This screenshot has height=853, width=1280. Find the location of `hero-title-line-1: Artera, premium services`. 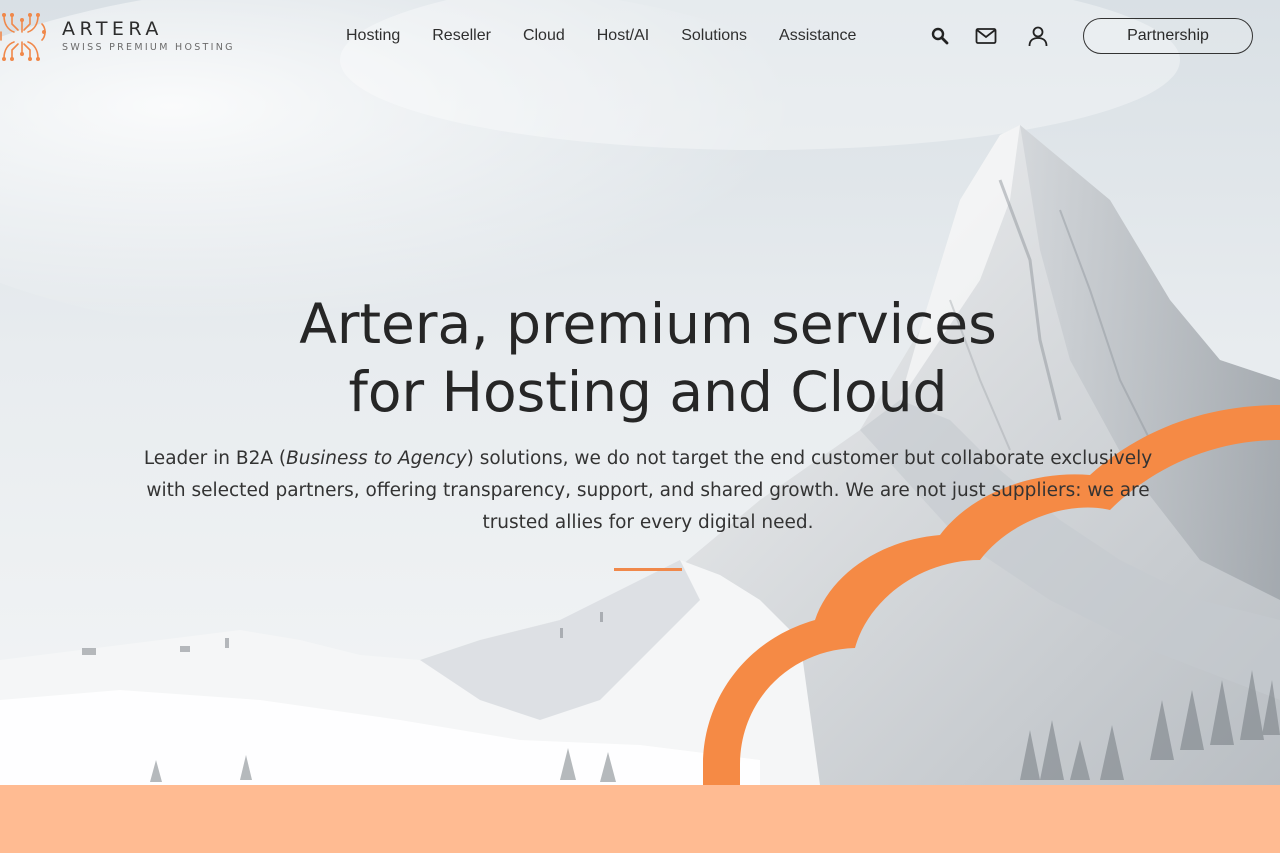

hero-title-line-1: Artera, premium services is located at coordinates (648, 324).